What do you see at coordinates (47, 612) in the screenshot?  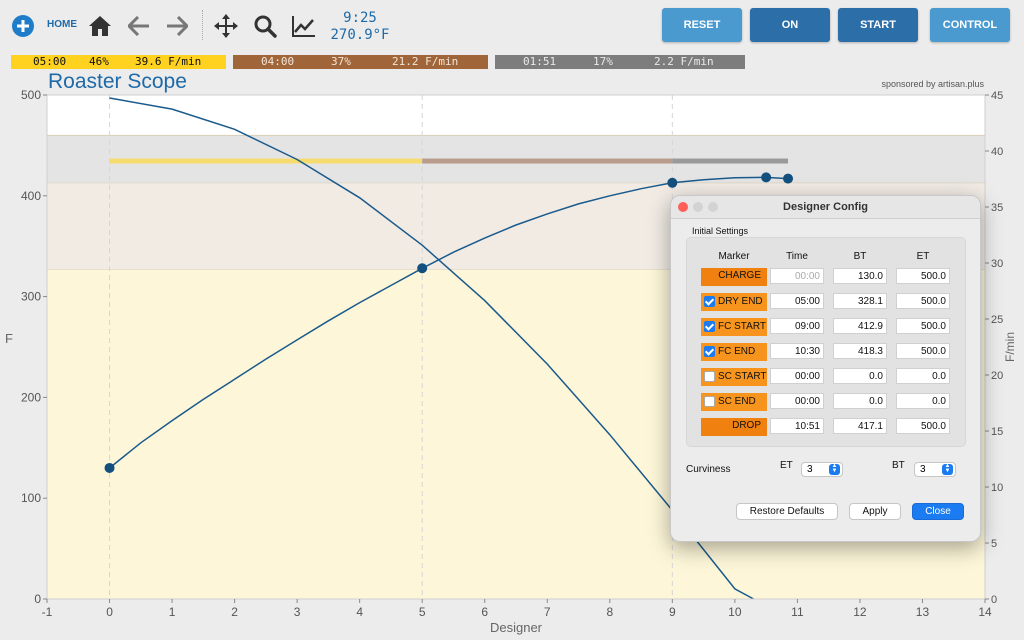 I see `x-tick-label: -1` at bounding box center [47, 612].